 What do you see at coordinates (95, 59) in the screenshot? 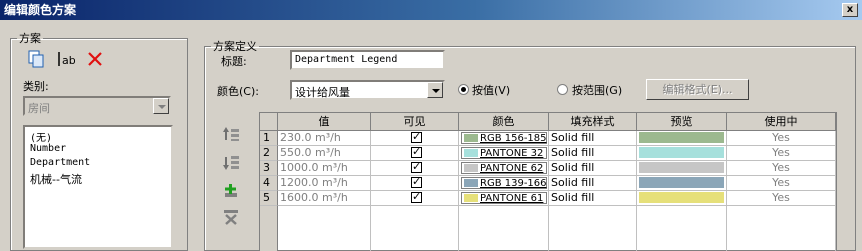
I see `delete-icon` at bounding box center [95, 59].